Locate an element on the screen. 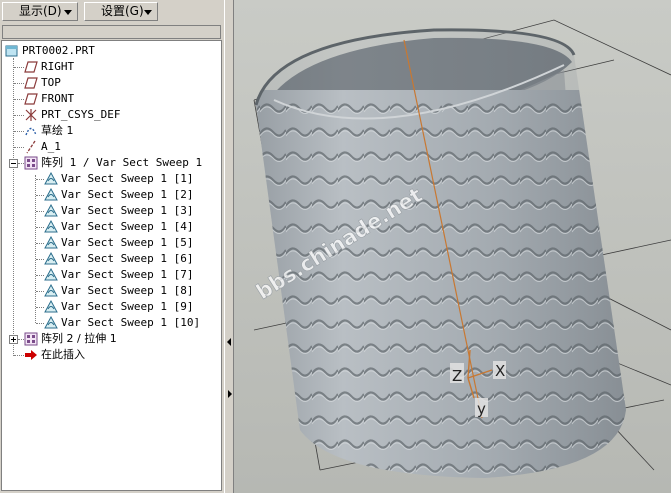 The image size is (671, 493). tree-item-sweep: Var Sect Sweep 1 [2] is located at coordinates (118, 195).